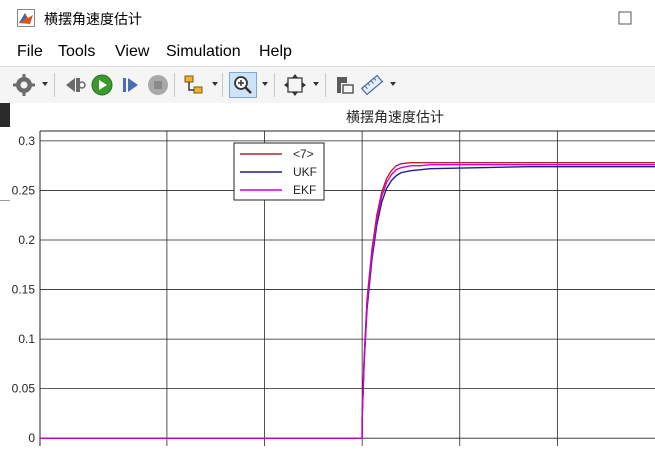 This screenshot has width=655, height=451. I want to click on ytick-label: 0.2, so click(26, 240).